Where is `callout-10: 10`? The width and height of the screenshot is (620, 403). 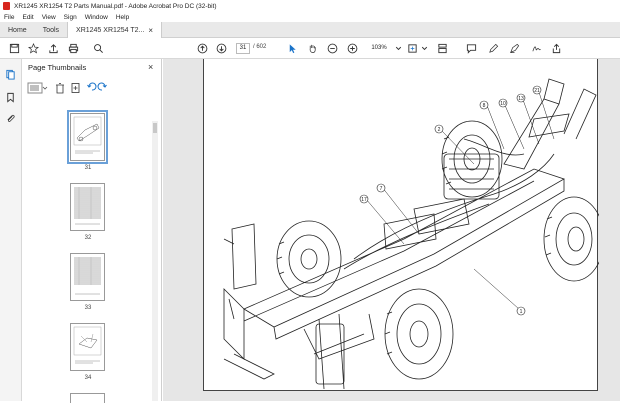
callout-10: 10 is located at coordinates (503, 104).